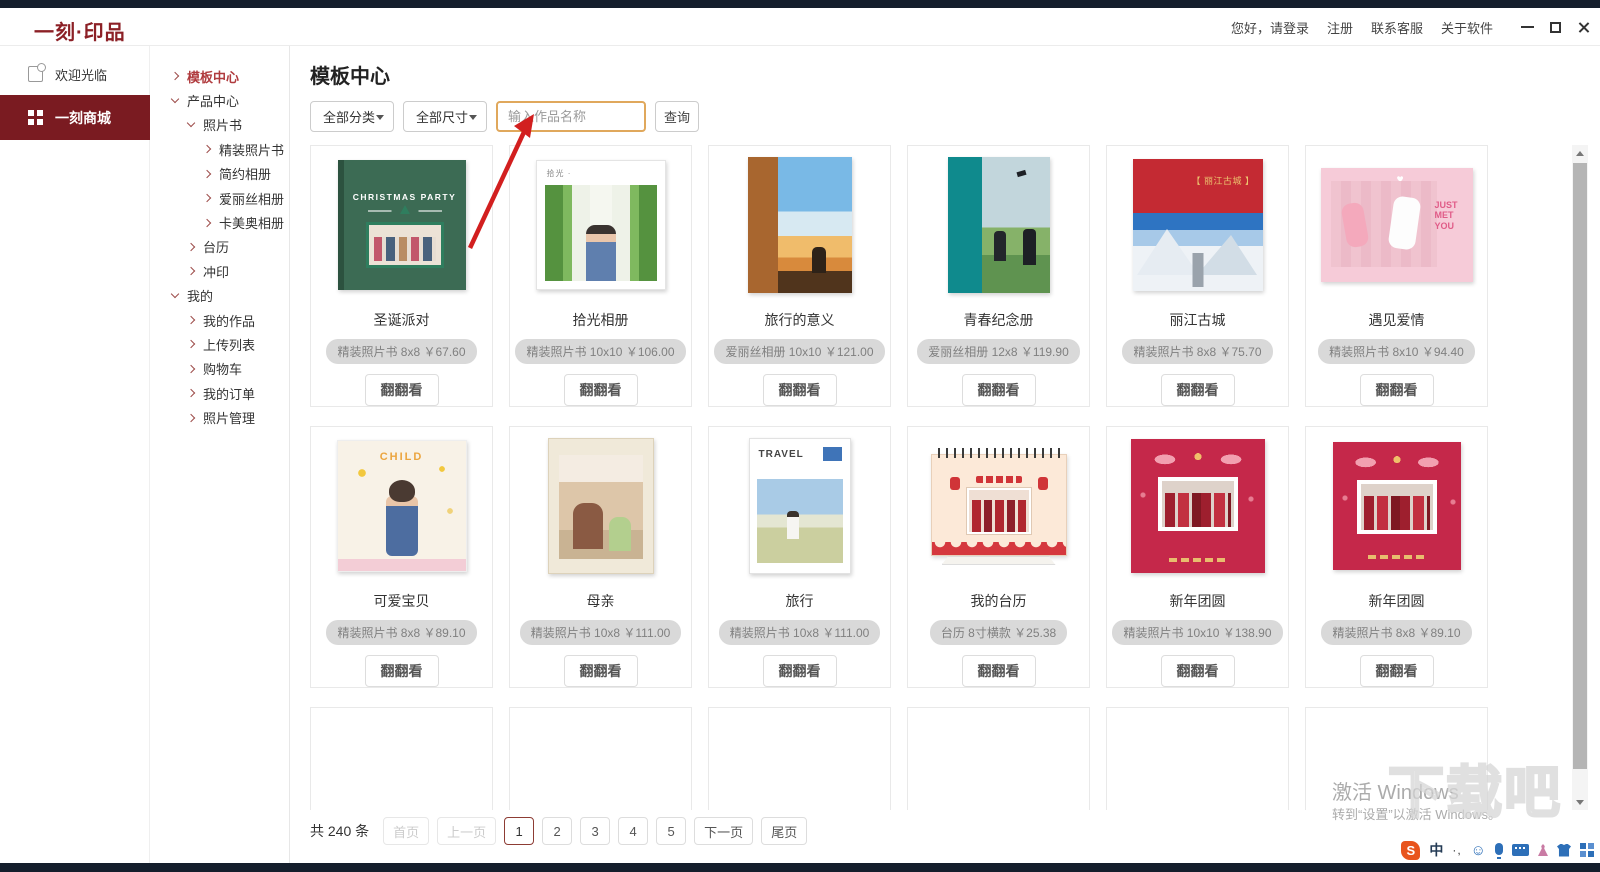 The width and height of the screenshot is (1600, 872). What do you see at coordinates (557, 831) in the screenshot?
I see `page-button-2: 2` at bounding box center [557, 831].